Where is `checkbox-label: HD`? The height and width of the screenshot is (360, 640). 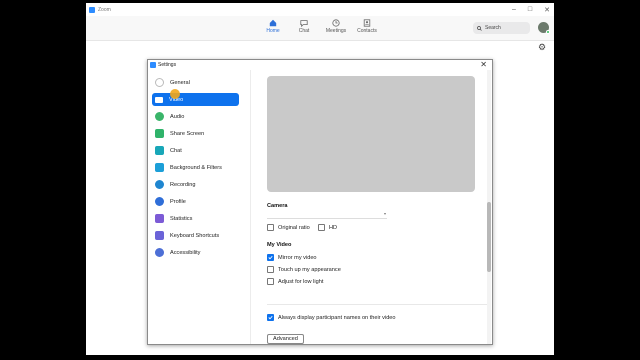
checkbox-label: HD is located at coordinates (333, 227).